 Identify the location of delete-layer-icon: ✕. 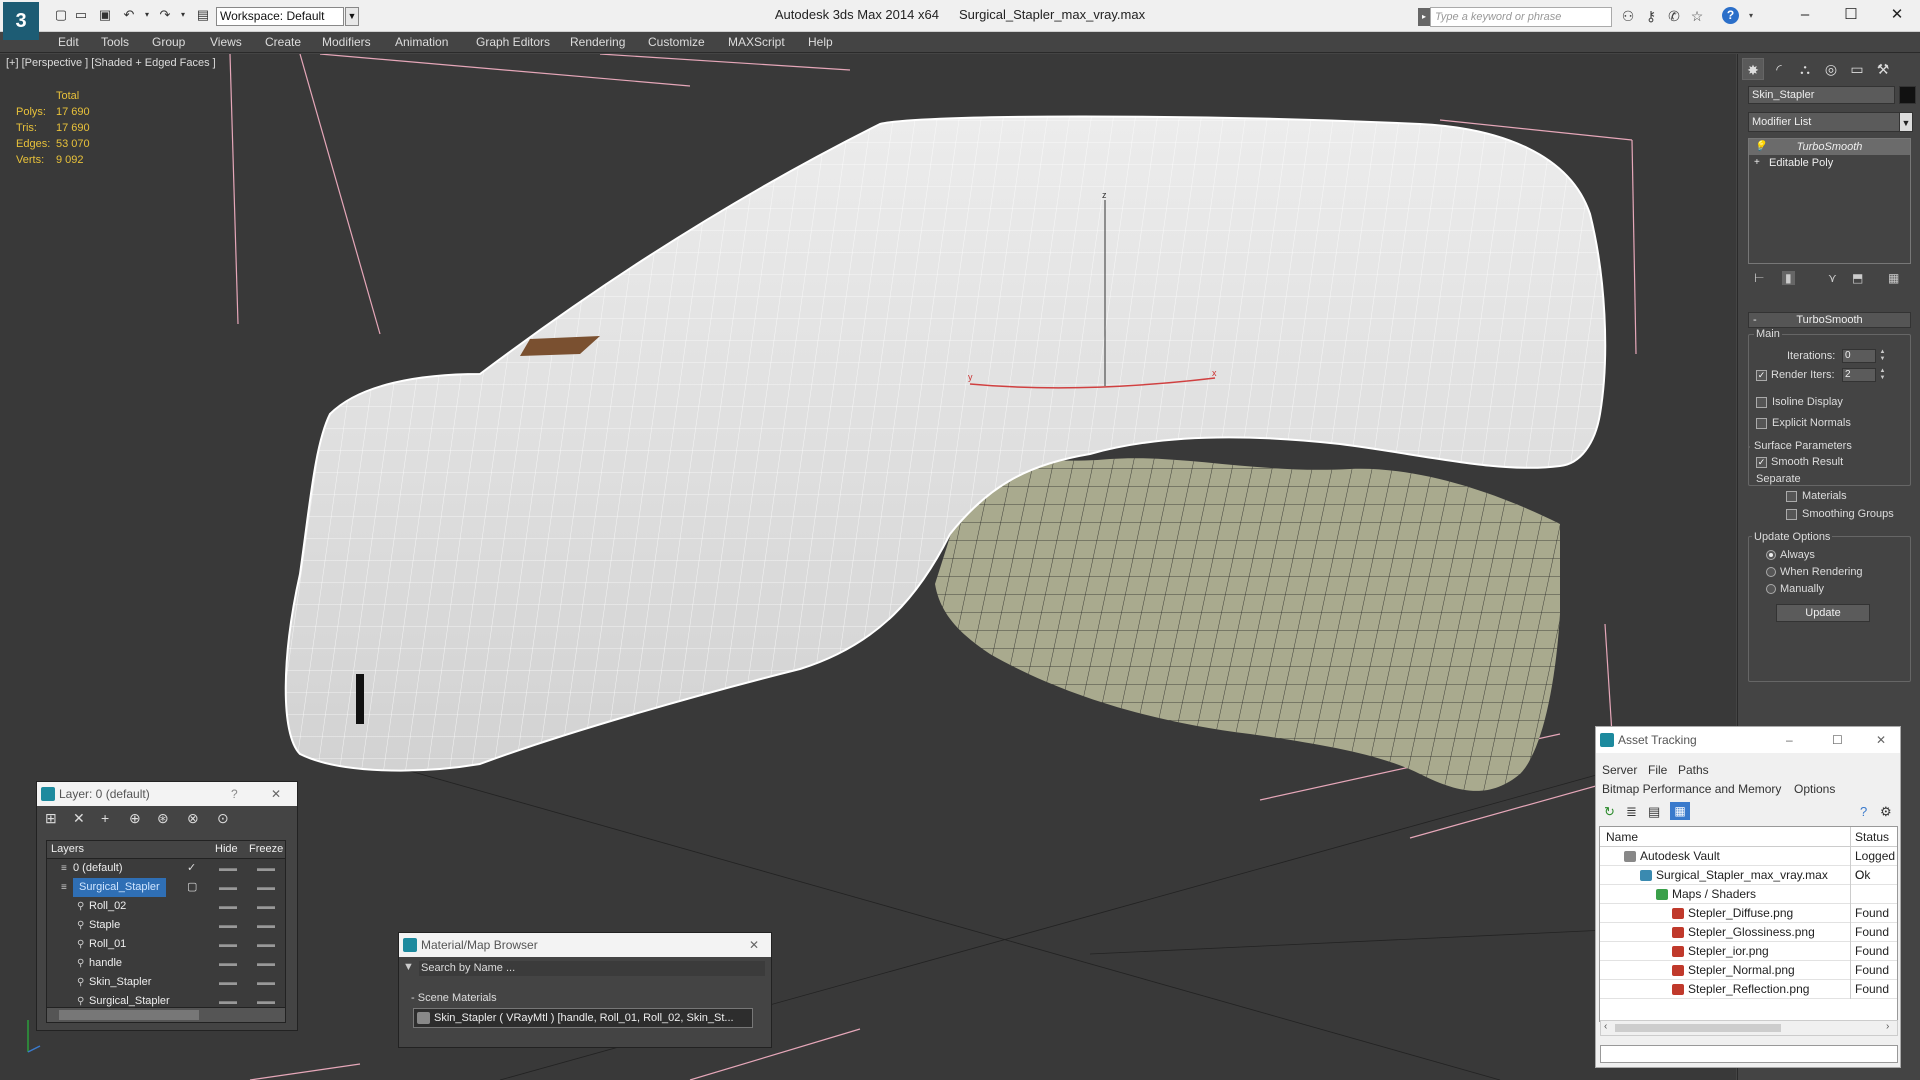
(79, 818).